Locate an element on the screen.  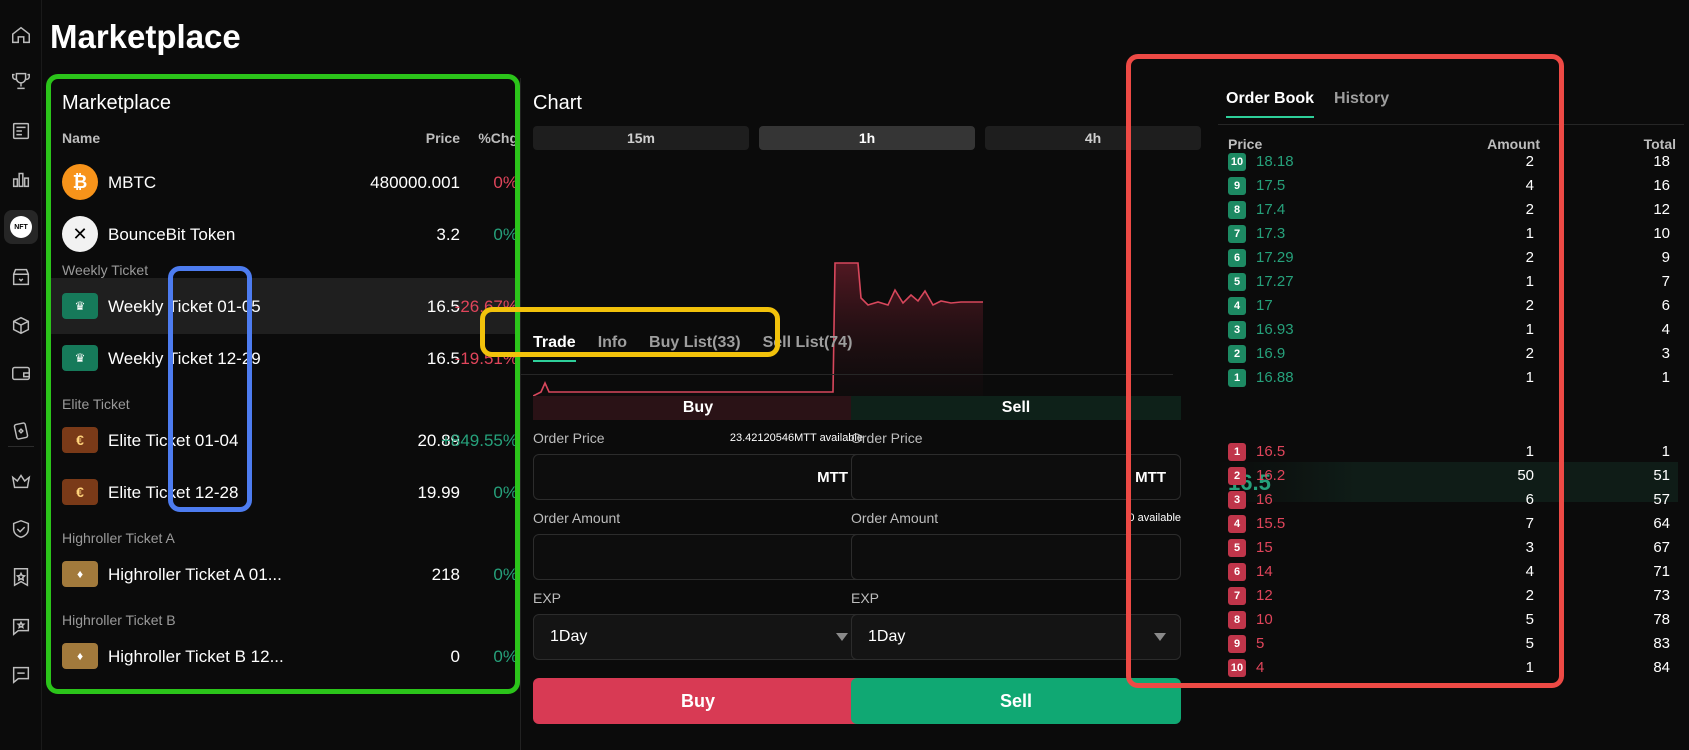
home-icon is located at coordinates (21, 35).